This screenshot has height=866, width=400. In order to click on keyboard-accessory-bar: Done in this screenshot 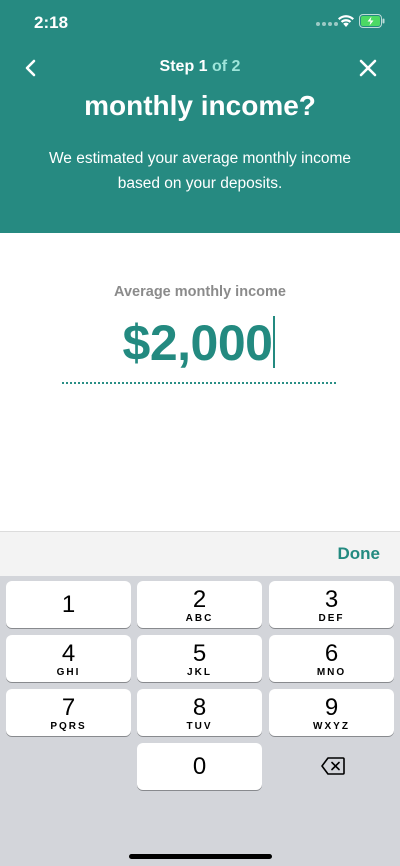, I will do `click(200, 553)`.